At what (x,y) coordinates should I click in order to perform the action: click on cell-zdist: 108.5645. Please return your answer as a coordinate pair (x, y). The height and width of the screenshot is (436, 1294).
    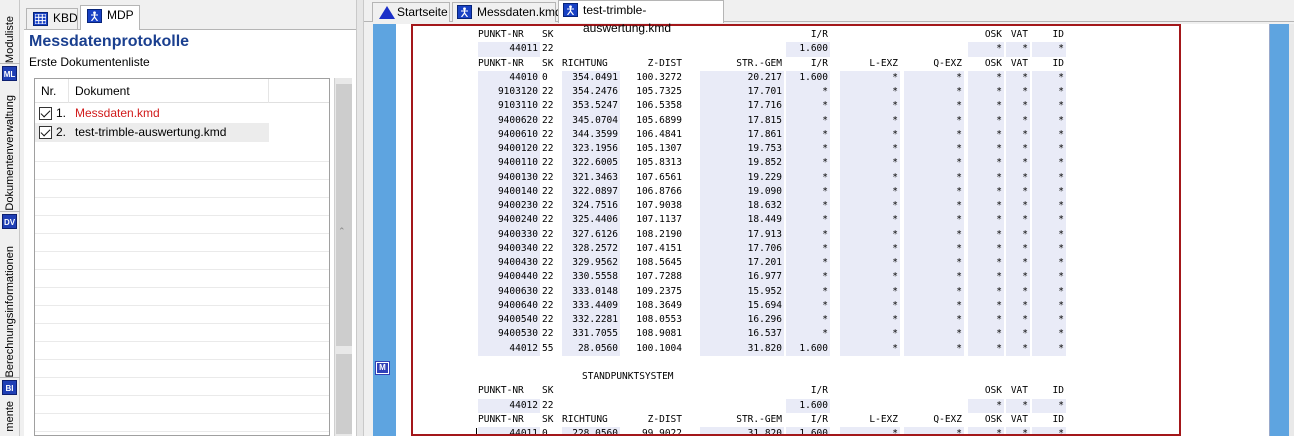
    Looking at the image, I should click on (659, 262).